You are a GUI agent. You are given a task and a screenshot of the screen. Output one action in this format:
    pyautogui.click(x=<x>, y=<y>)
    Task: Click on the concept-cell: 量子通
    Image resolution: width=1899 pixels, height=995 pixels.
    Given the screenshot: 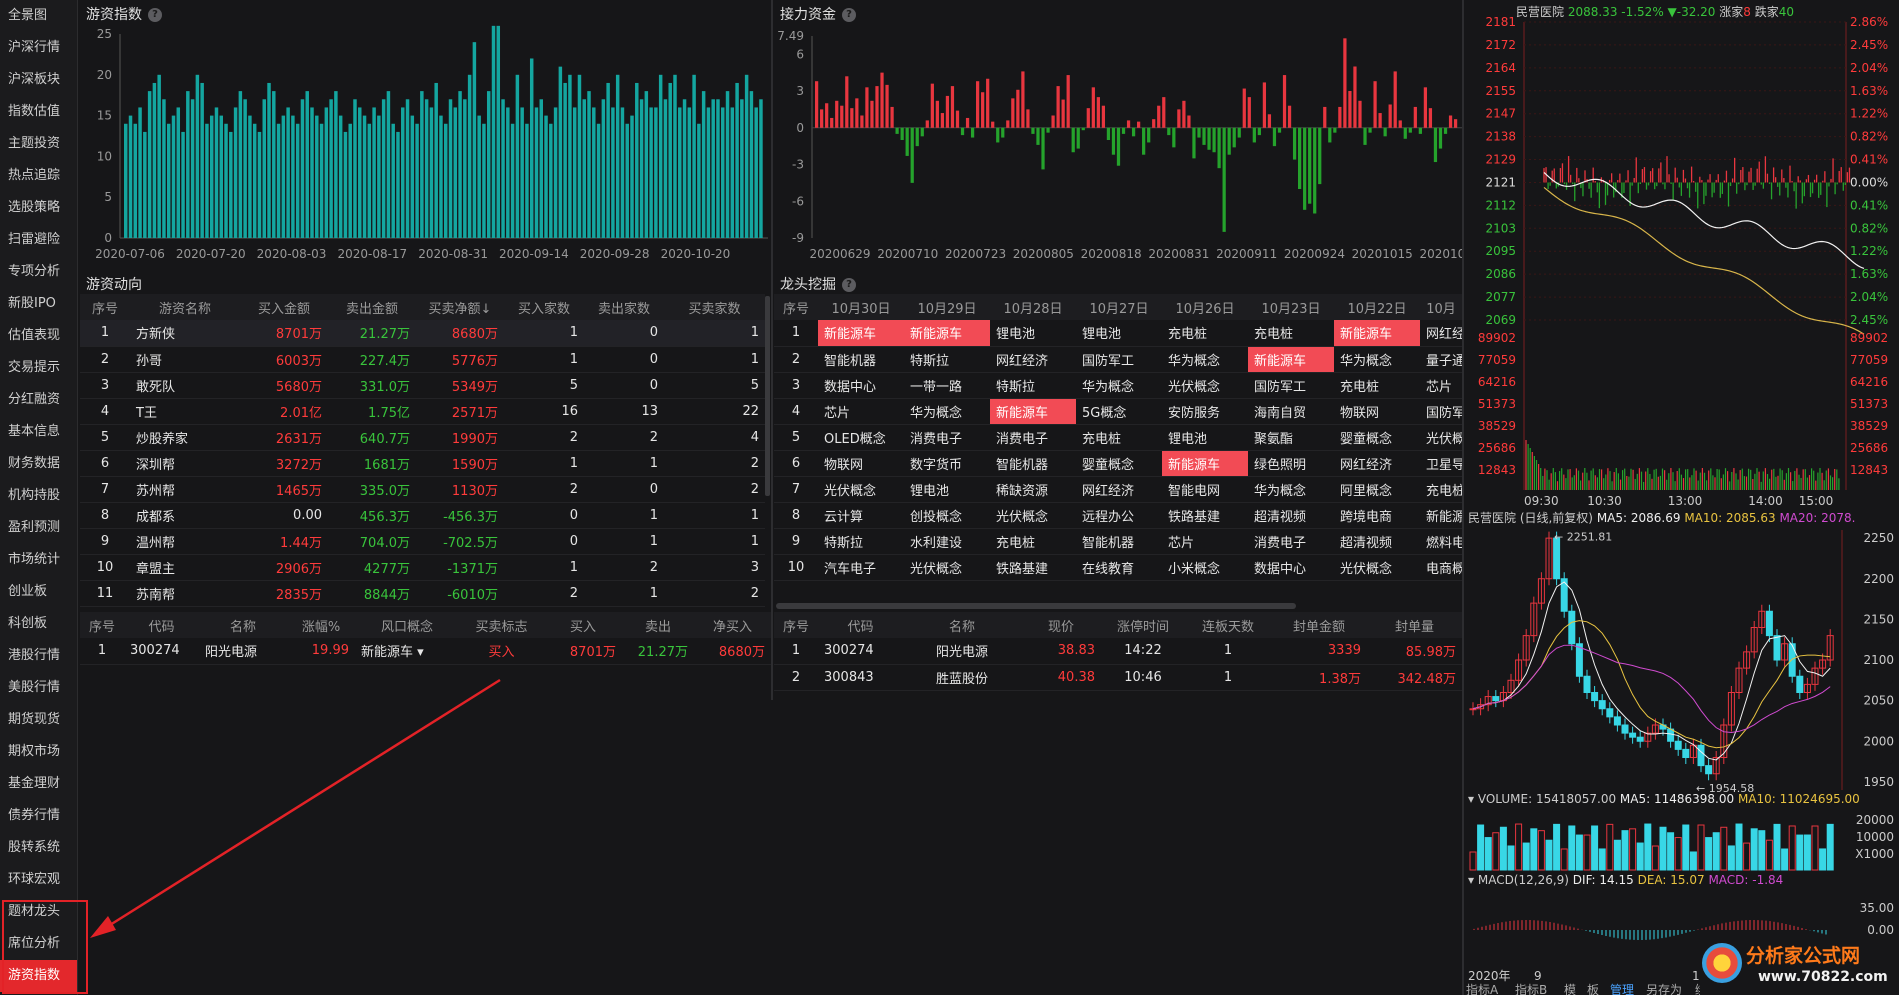 What is the action you would take?
    pyautogui.click(x=1441, y=359)
    